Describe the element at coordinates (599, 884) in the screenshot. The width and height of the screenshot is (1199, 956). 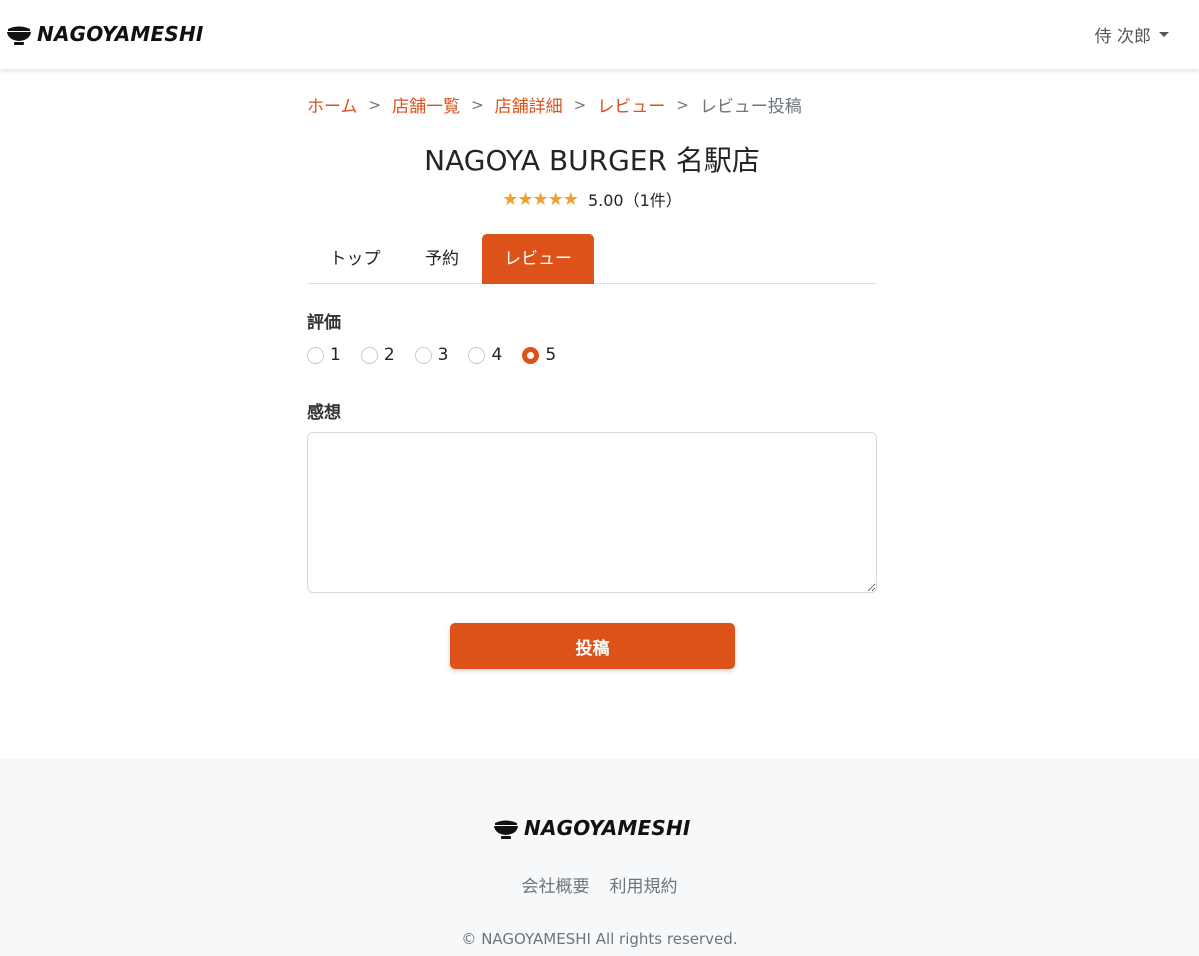
I see `footer-links: 会社概要 利用規約` at that location.